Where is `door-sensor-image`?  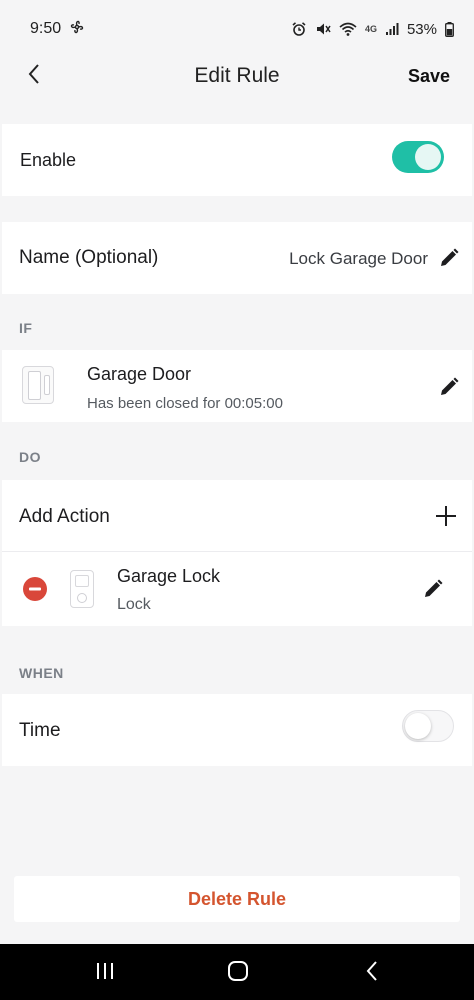
door-sensor-image is located at coordinates (38, 385).